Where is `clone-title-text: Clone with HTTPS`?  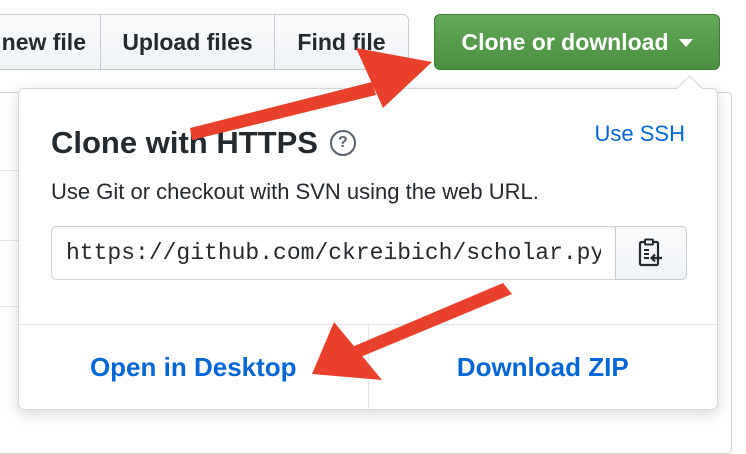 clone-title-text: Clone with HTTPS is located at coordinates (184, 142).